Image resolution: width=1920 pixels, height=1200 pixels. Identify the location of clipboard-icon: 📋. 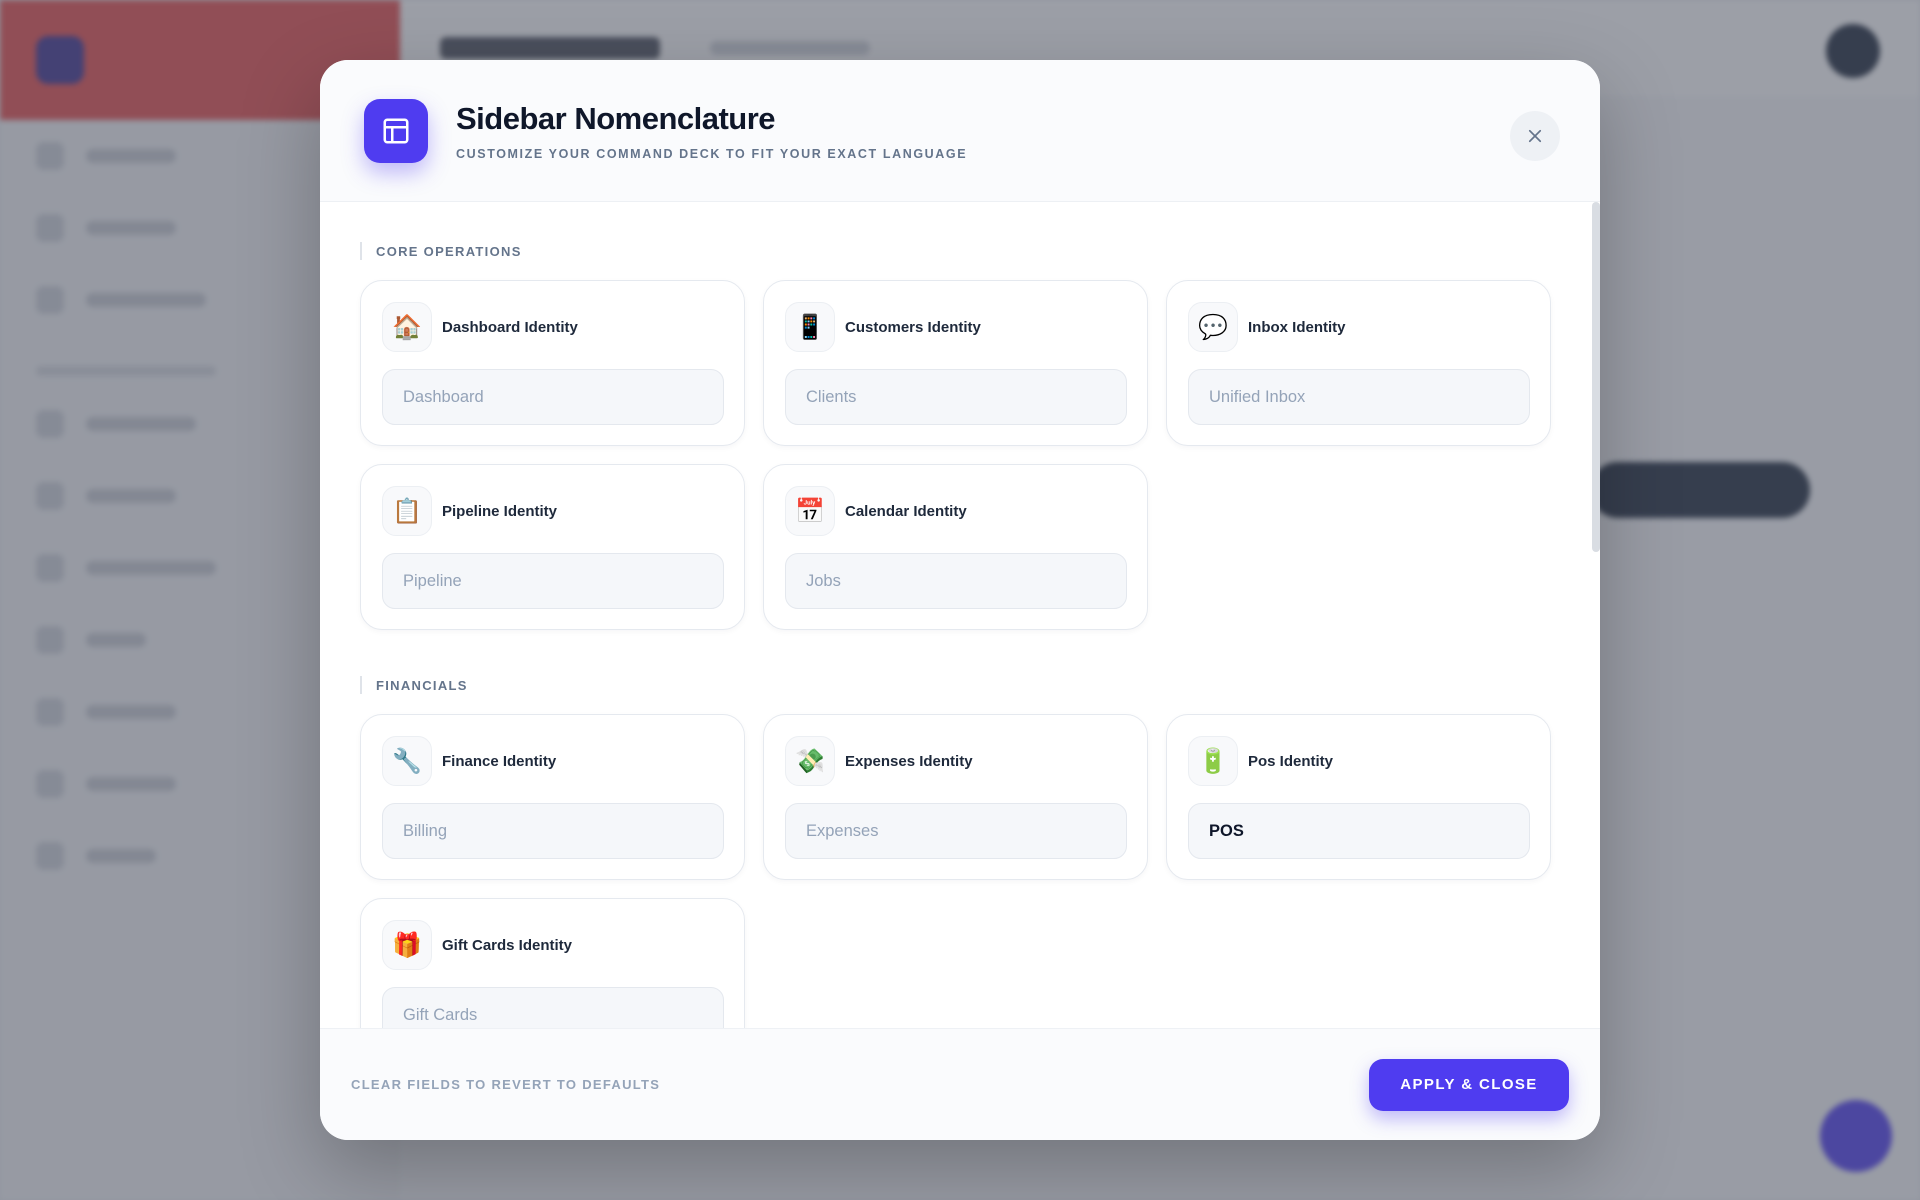
(407, 511).